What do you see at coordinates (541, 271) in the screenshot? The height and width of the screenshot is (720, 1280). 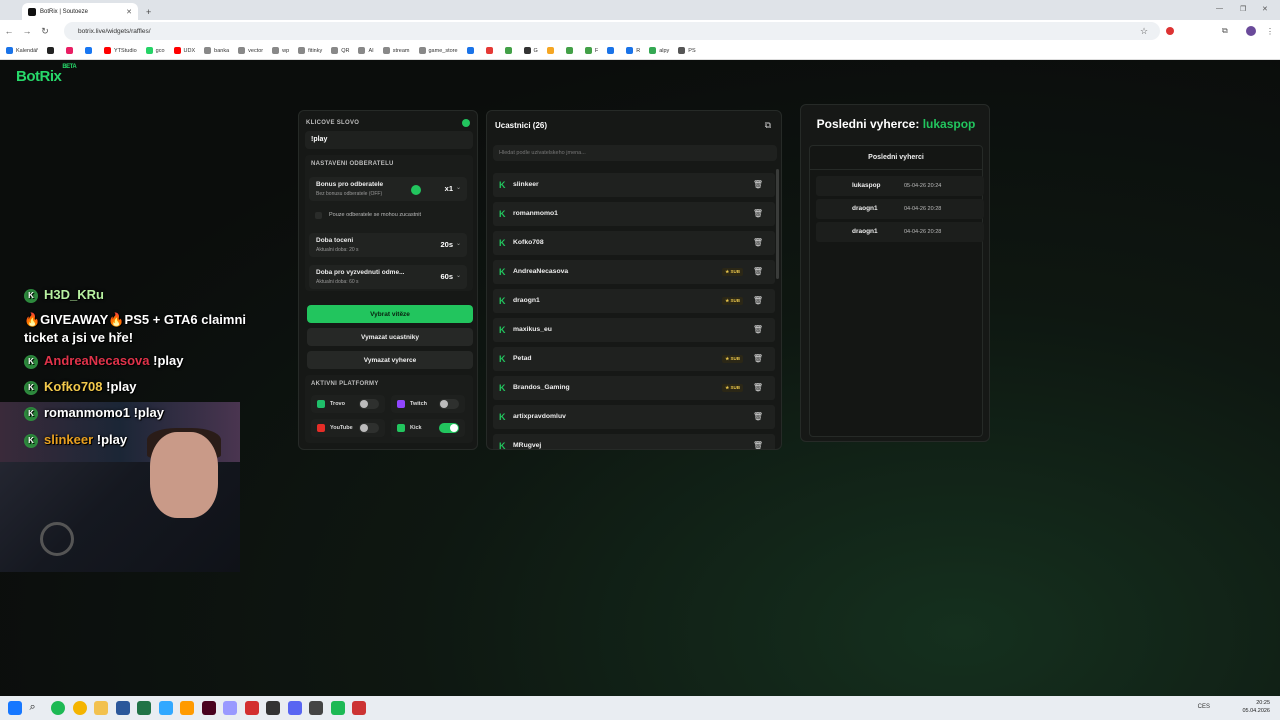 I see `participant-name: AndreaNecasova` at bounding box center [541, 271].